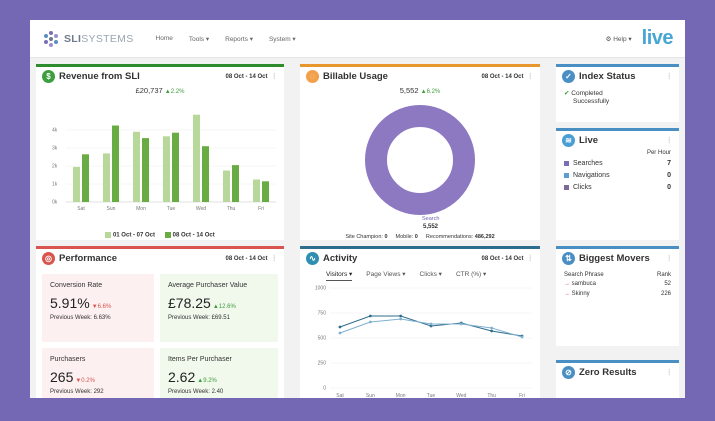 This screenshot has height=421, width=715. What do you see at coordinates (88, 258) in the screenshot?
I see `panel-title: Performance` at bounding box center [88, 258].